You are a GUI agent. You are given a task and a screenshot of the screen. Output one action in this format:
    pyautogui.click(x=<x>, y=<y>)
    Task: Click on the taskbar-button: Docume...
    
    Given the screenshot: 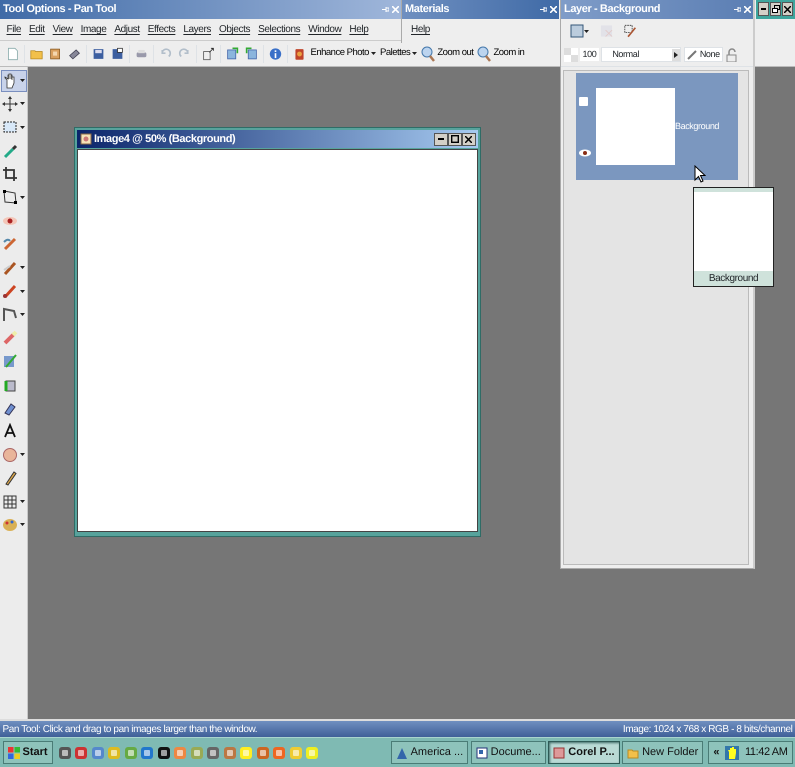 What is the action you would take?
    pyautogui.click(x=508, y=752)
    